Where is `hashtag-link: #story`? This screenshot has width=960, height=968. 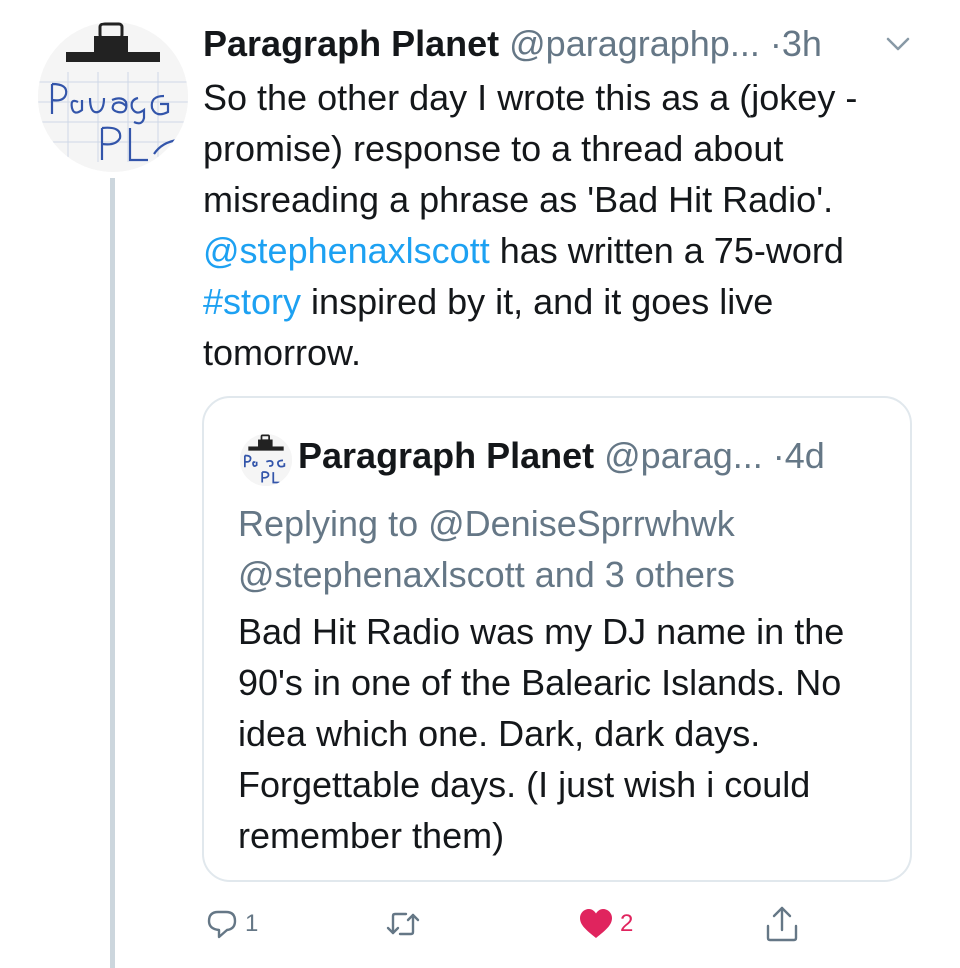 hashtag-link: #story is located at coordinates (252, 301).